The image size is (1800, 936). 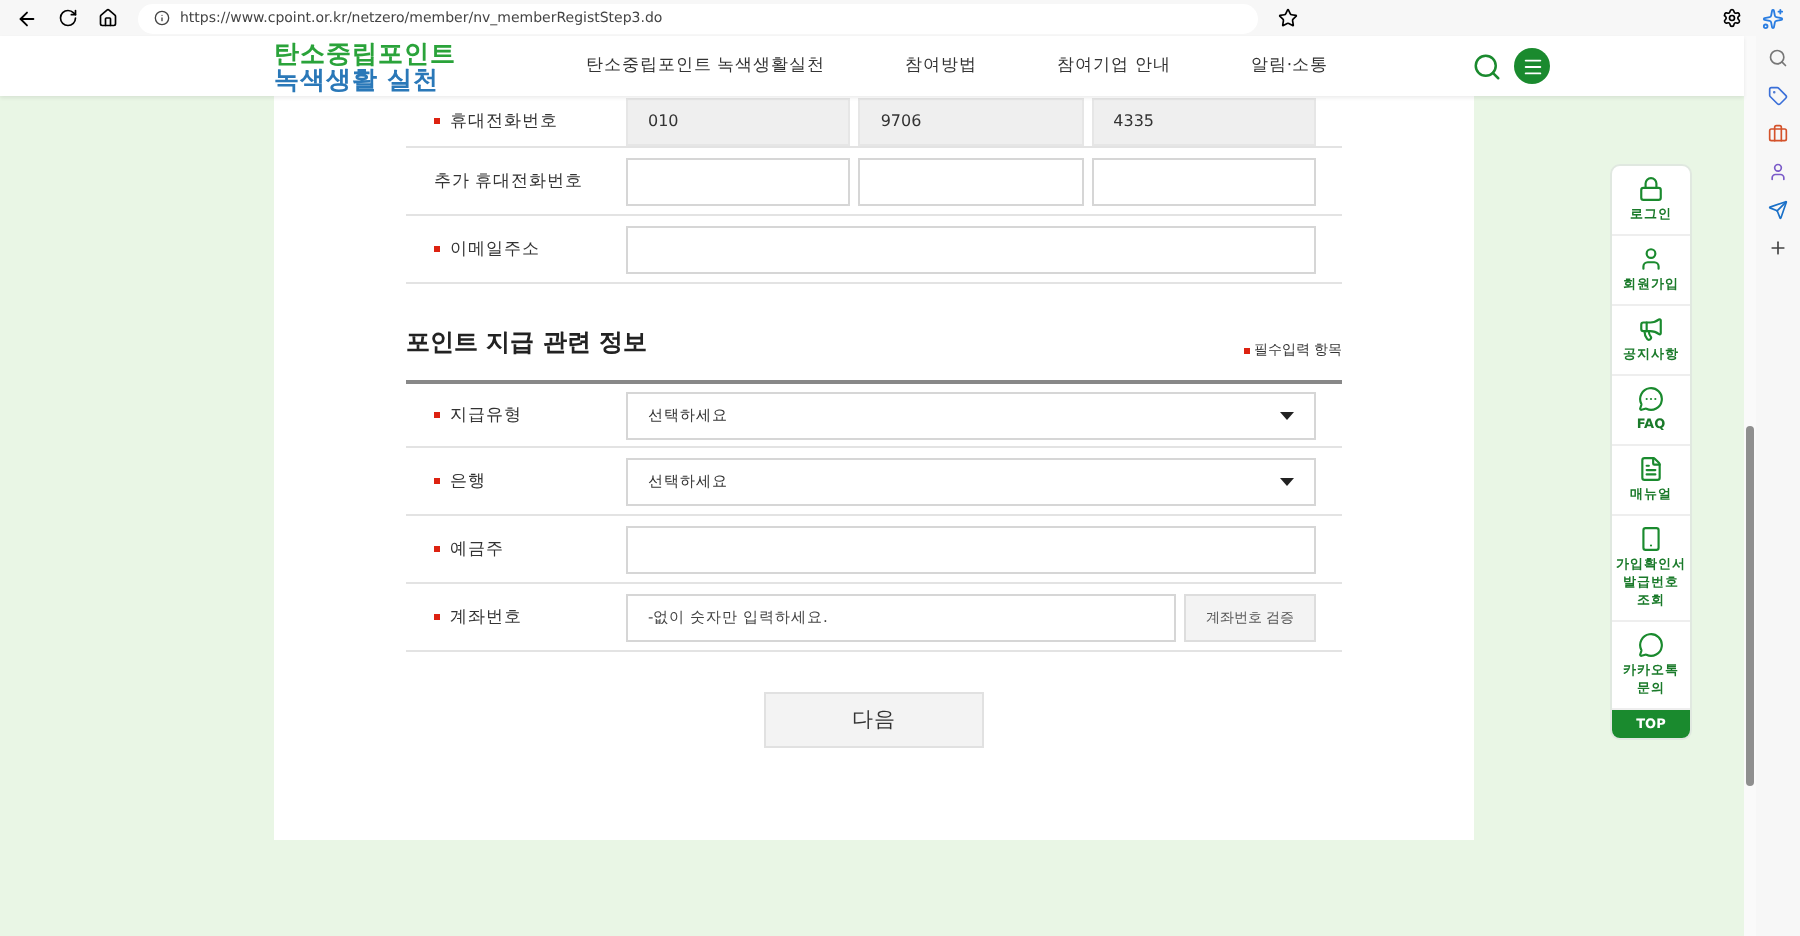 I want to click on chat-bubble-icon, so click(x=1651, y=399).